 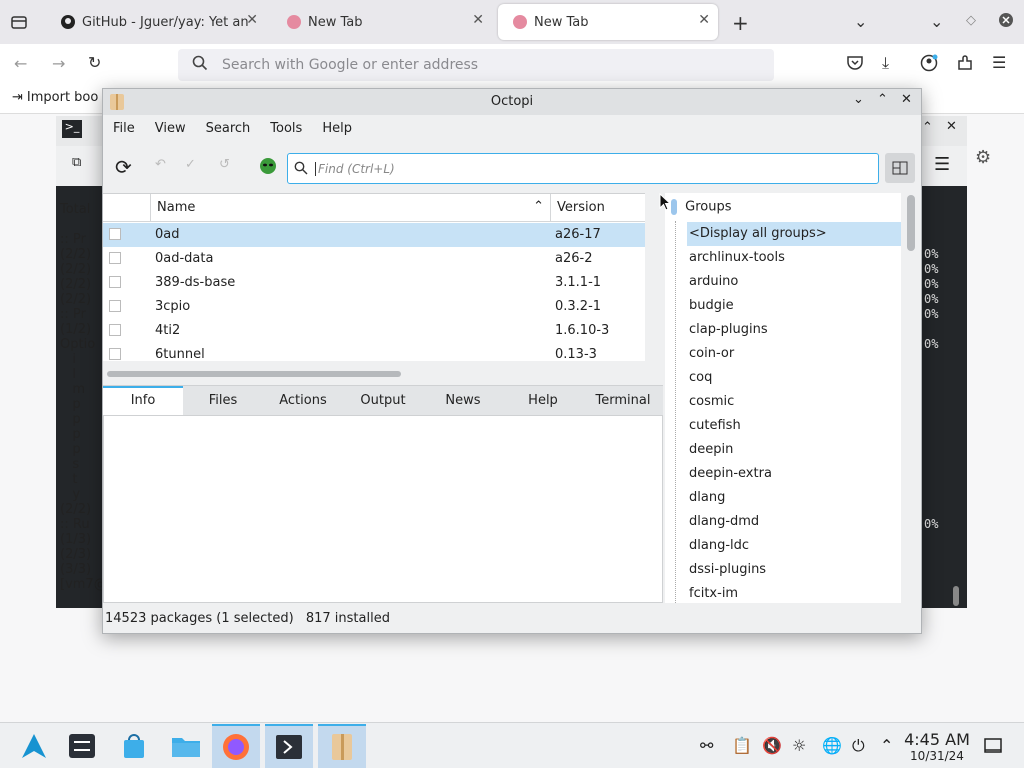 I want to click on group-item: dlang-ldc, so click(x=794, y=546).